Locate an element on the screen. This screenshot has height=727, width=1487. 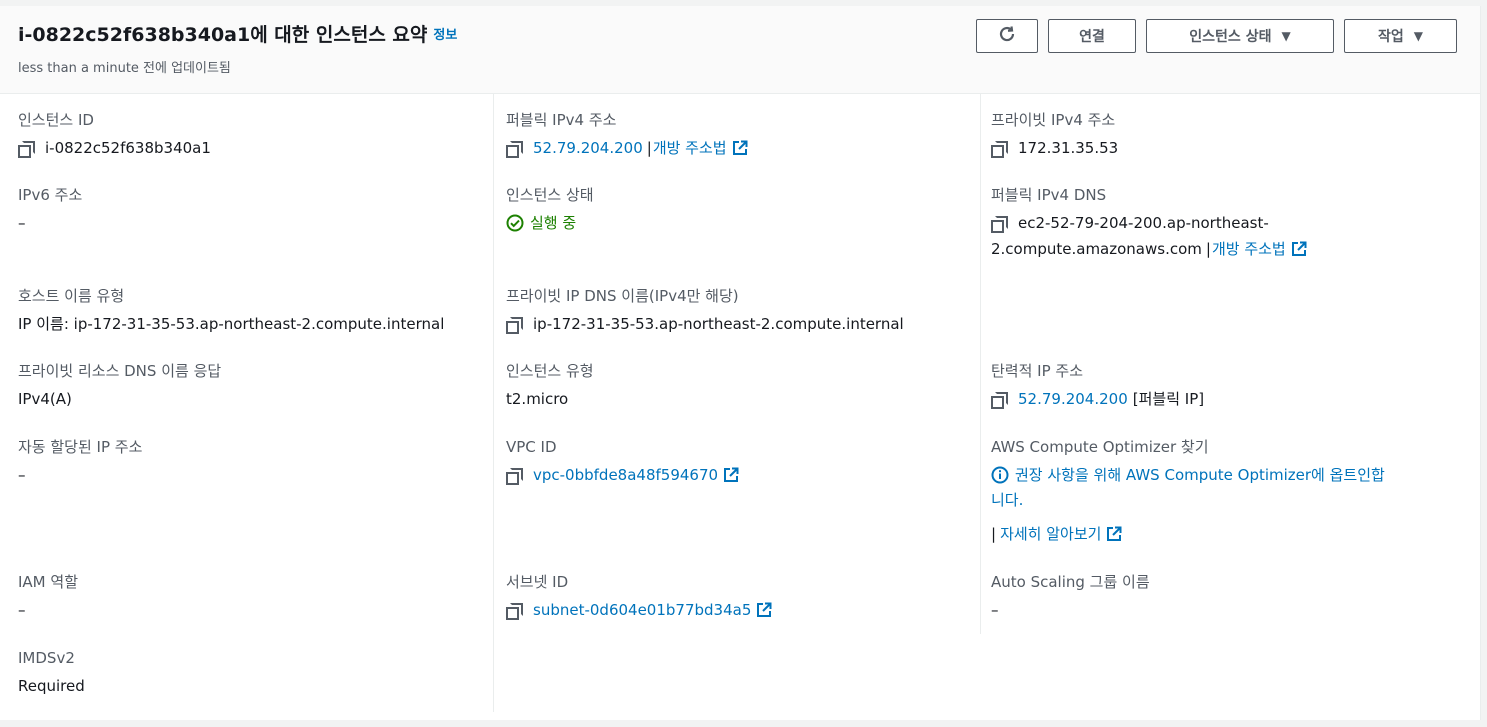
connect-button: 연결 is located at coordinates (1092, 36).